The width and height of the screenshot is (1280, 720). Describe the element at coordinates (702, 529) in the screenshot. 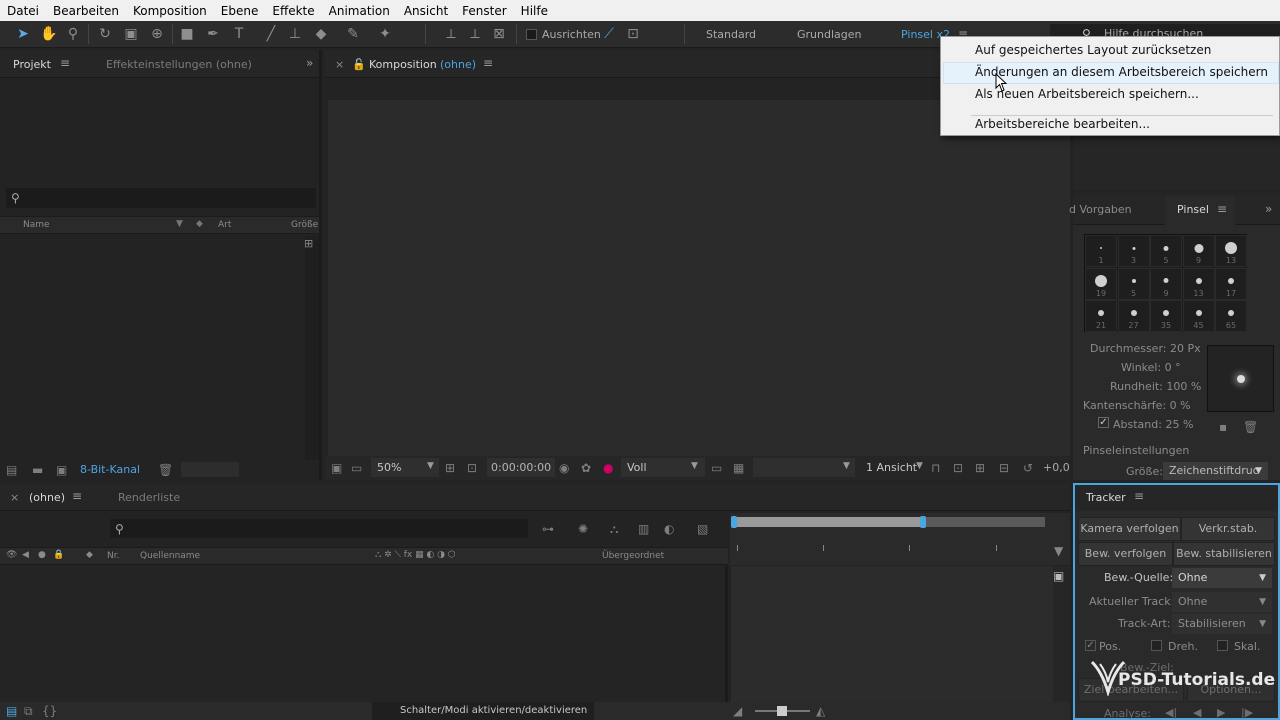

I see `graph-editor-icon: ▧` at that location.